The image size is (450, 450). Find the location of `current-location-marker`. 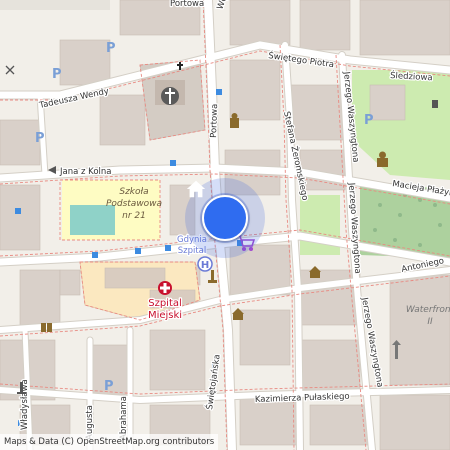

current-location-marker is located at coordinates (225, 218).